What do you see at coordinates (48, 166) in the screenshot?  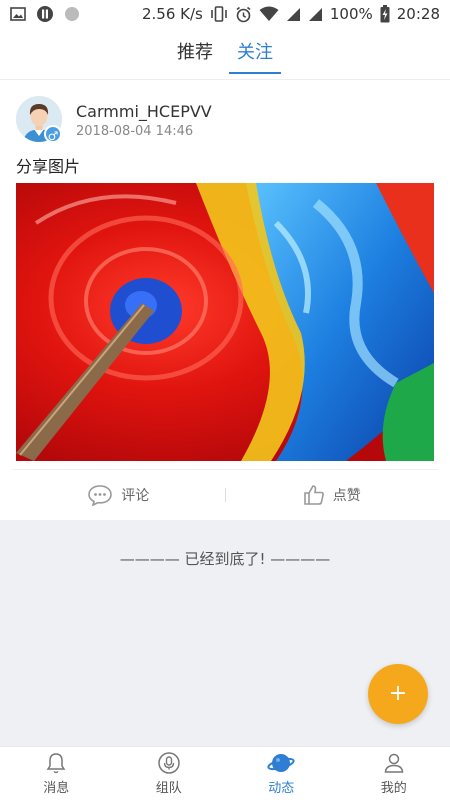 I see `post-text: 分享图片` at bounding box center [48, 166].